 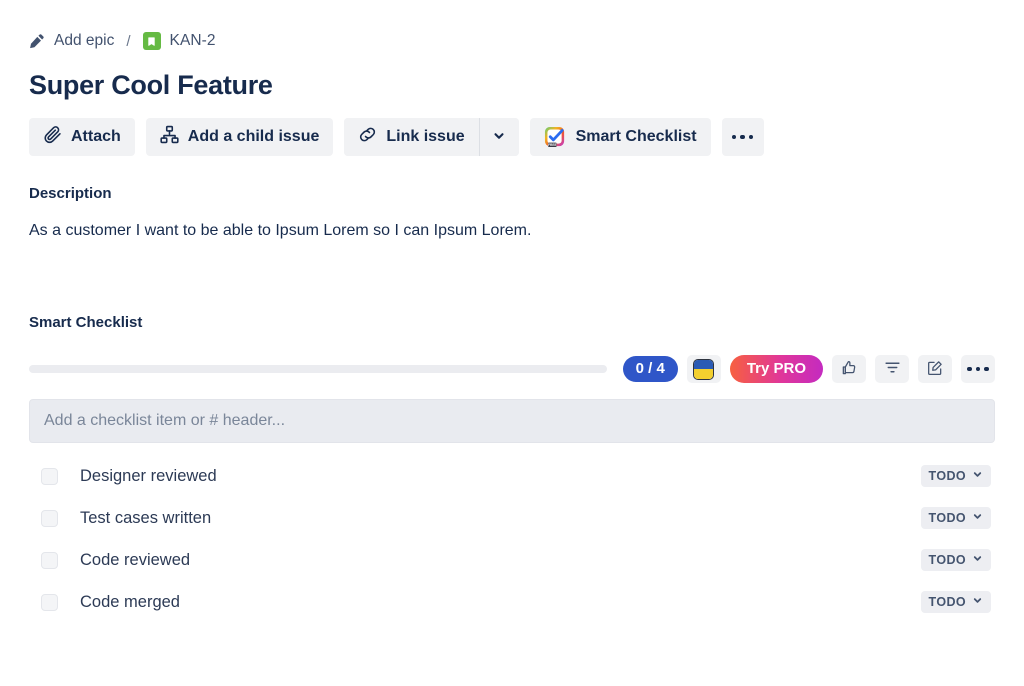 I want to click on more-actions-button, so click(x=742, y=137).